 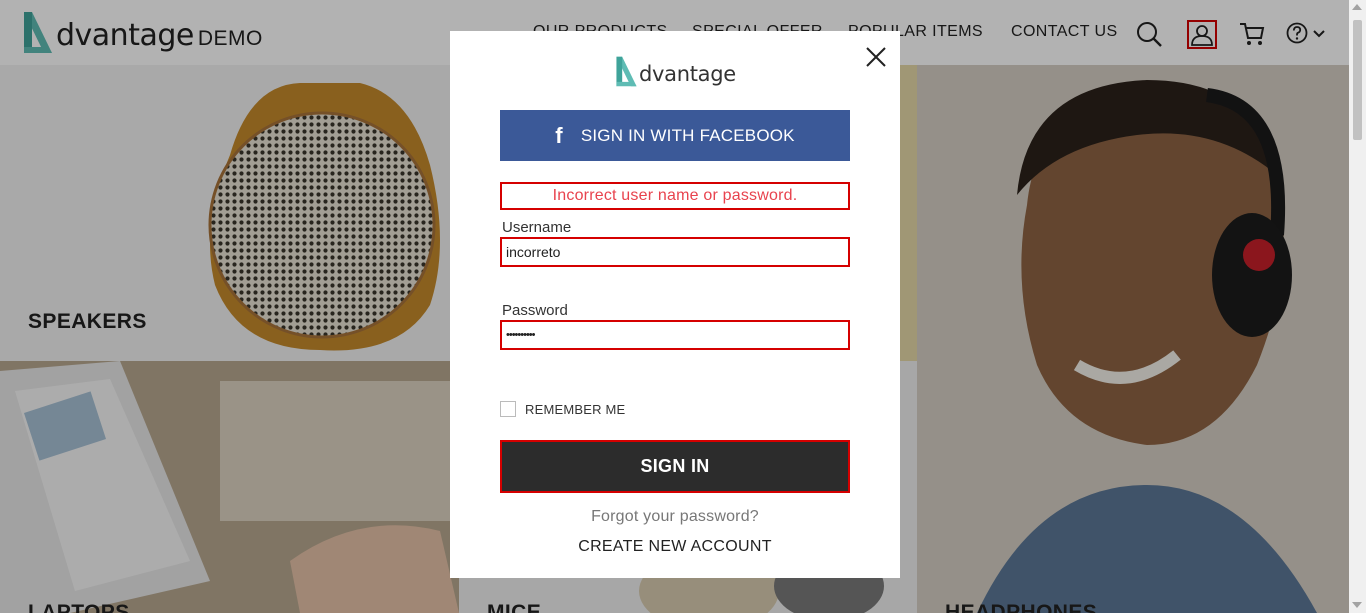 What do you see at coordinates (575, 409) in the screenshot?
I see `remember-me-label: REMEMBER ME` at bounding box center [575, 409].